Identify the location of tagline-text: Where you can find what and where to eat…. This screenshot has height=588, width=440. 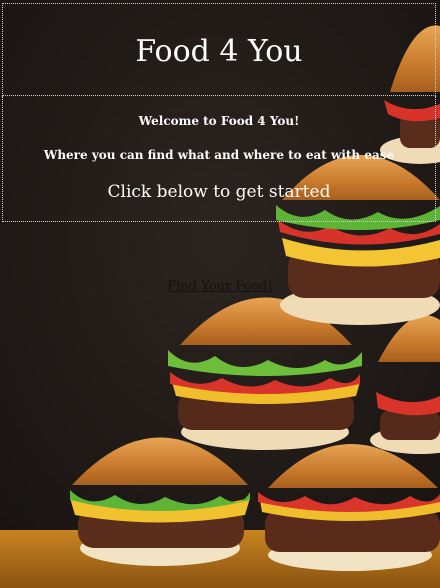
(219, 155).